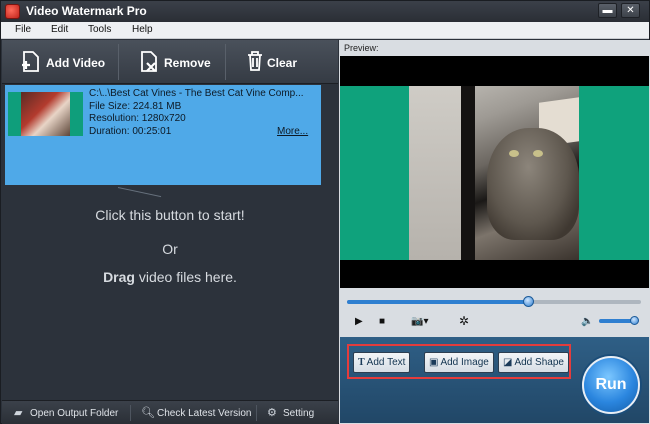 The width and height of the screenshot is (650, 424). I want to click on video-frame, so click(494, 173).